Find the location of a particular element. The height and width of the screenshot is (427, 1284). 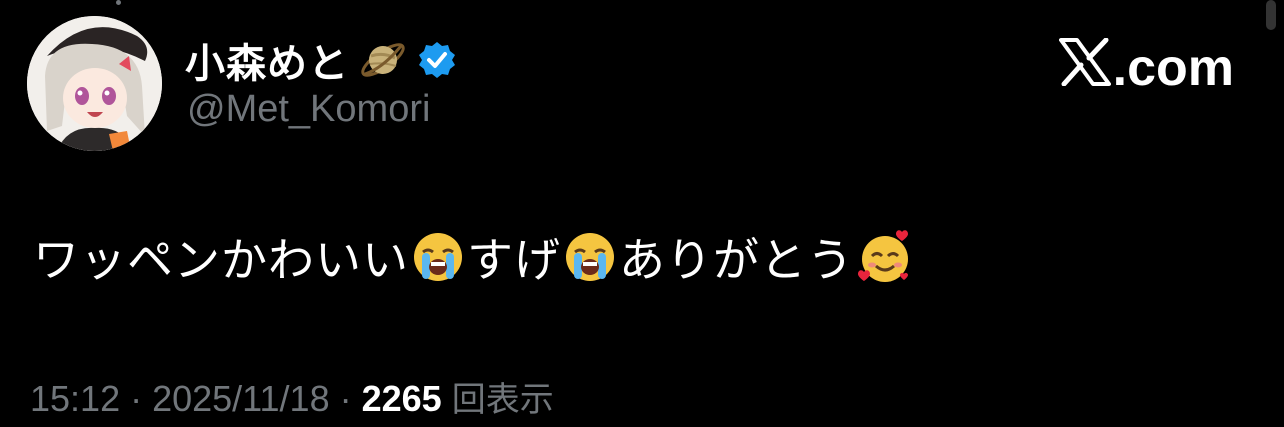

tweet-text-part-2: すげ is located at coordinates (514, 260).